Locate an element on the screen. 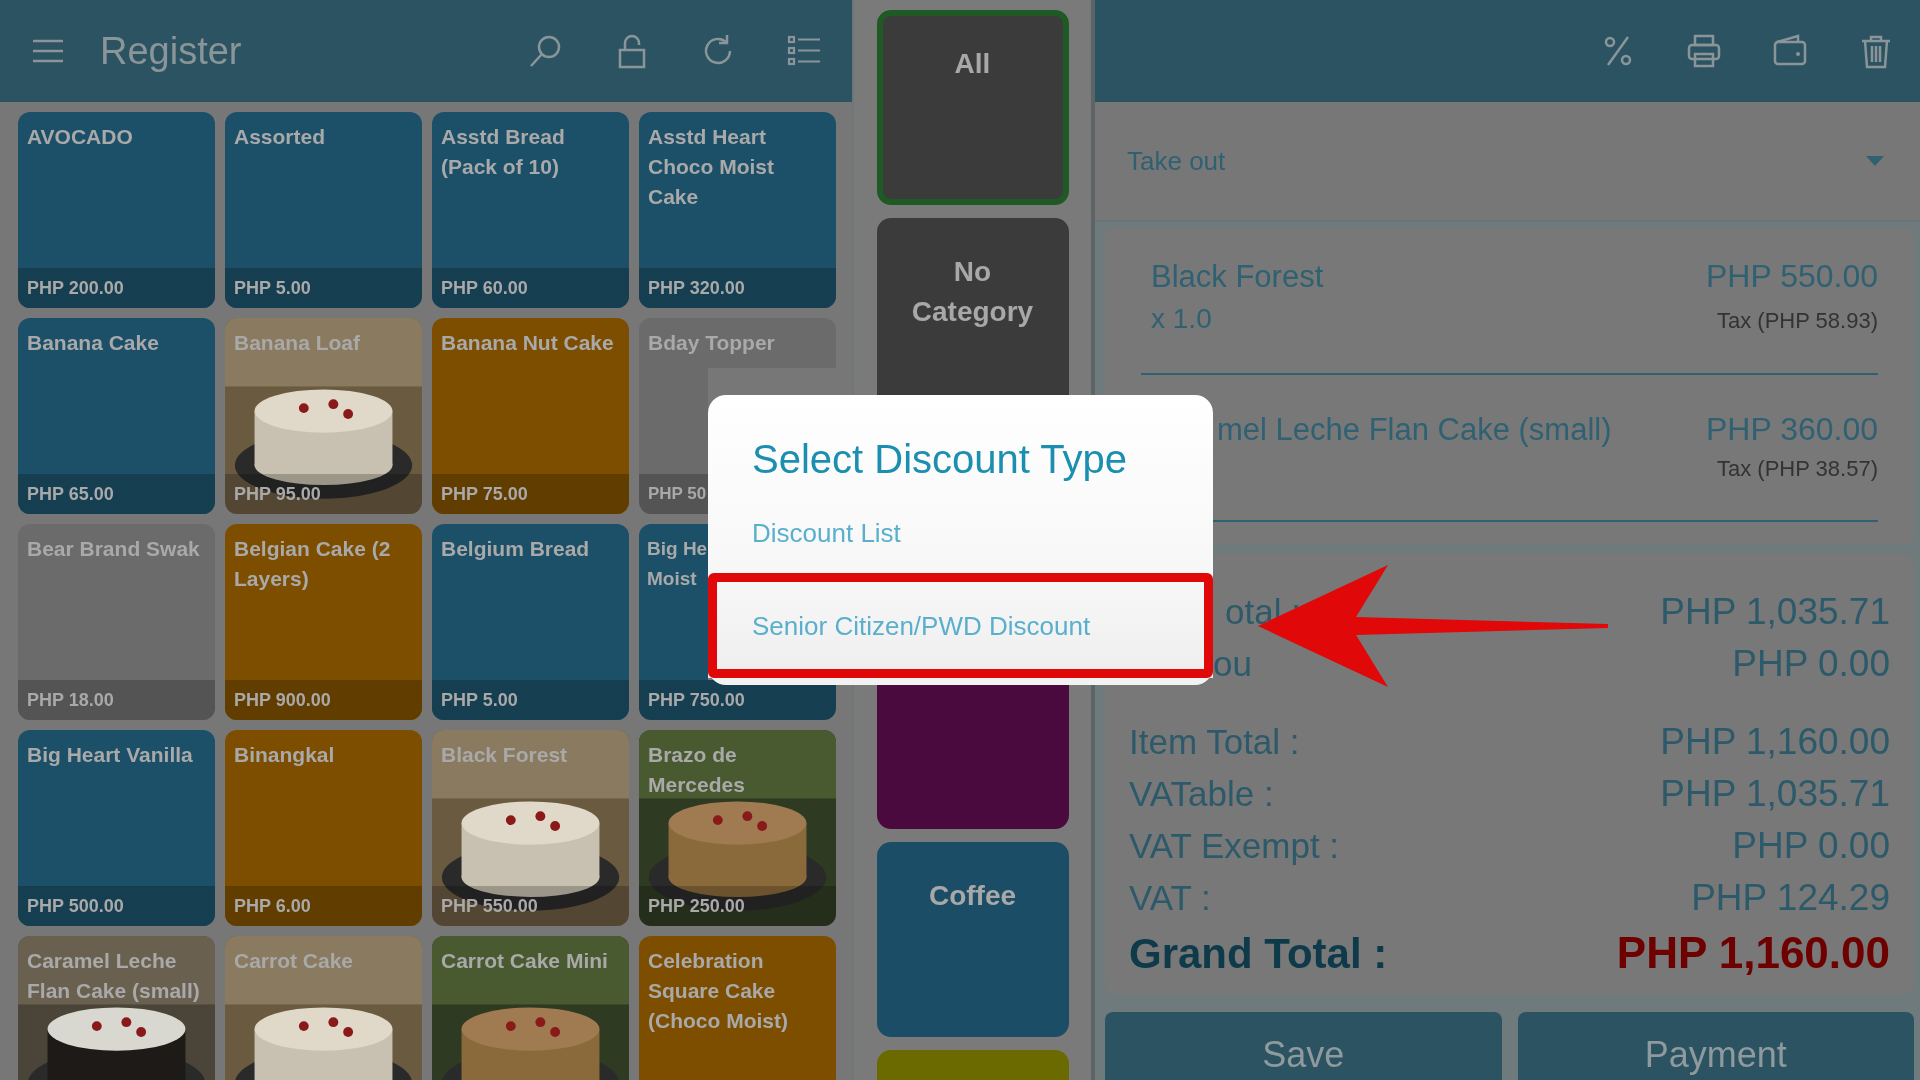  product-name: Asstd Heart Choco Moist Cake is located at coordinates (711, 167).